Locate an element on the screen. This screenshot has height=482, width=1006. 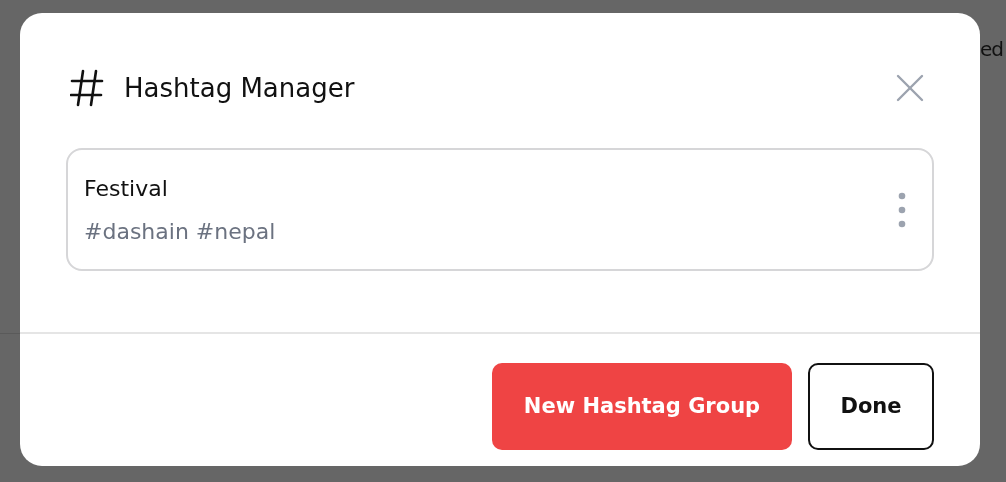
modal-title: Hashtag Manager is located at coordinates (239, 88).